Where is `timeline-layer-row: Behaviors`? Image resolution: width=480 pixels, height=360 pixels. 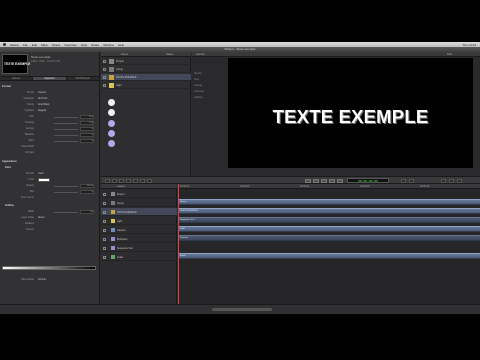
timeline-layer-row: Behaviors is located at coordinates (139, 239).